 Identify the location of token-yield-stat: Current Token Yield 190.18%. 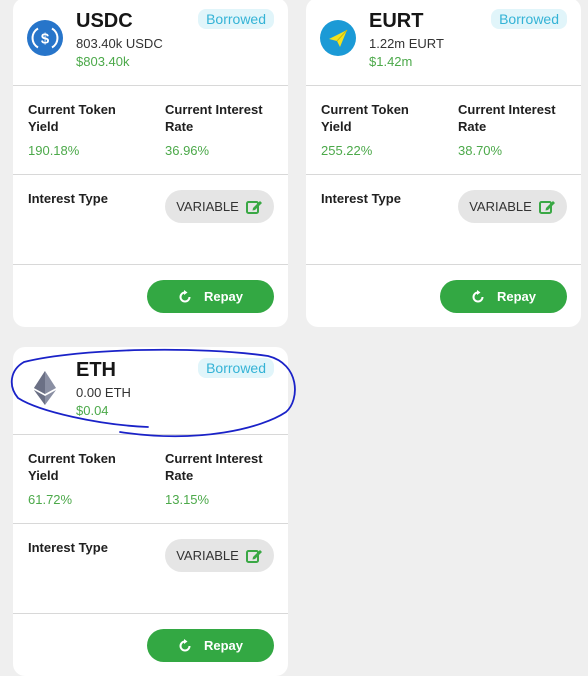
(83, 129).